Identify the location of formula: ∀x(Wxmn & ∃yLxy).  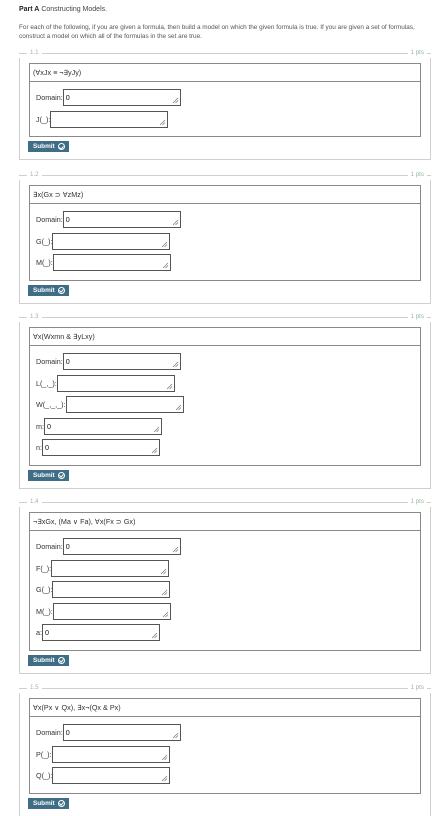
(225, 336).